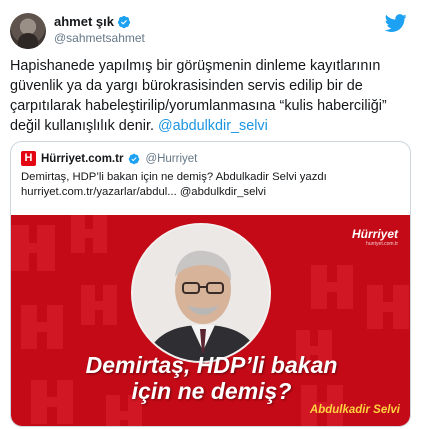  I want to click on twitter-bird-icon, so click(396, 23).